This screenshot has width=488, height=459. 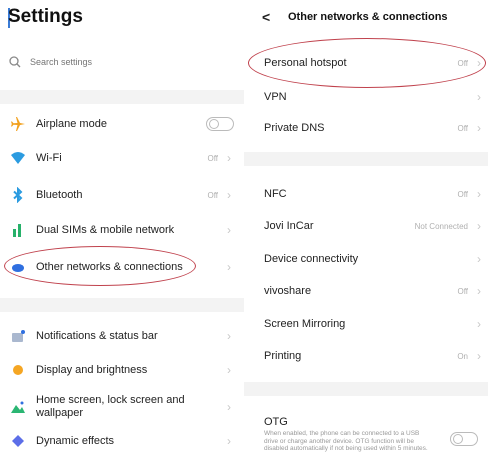 I want to click on setting-vivoshare: vivoshare Off ›, so click(x=366, y=291).